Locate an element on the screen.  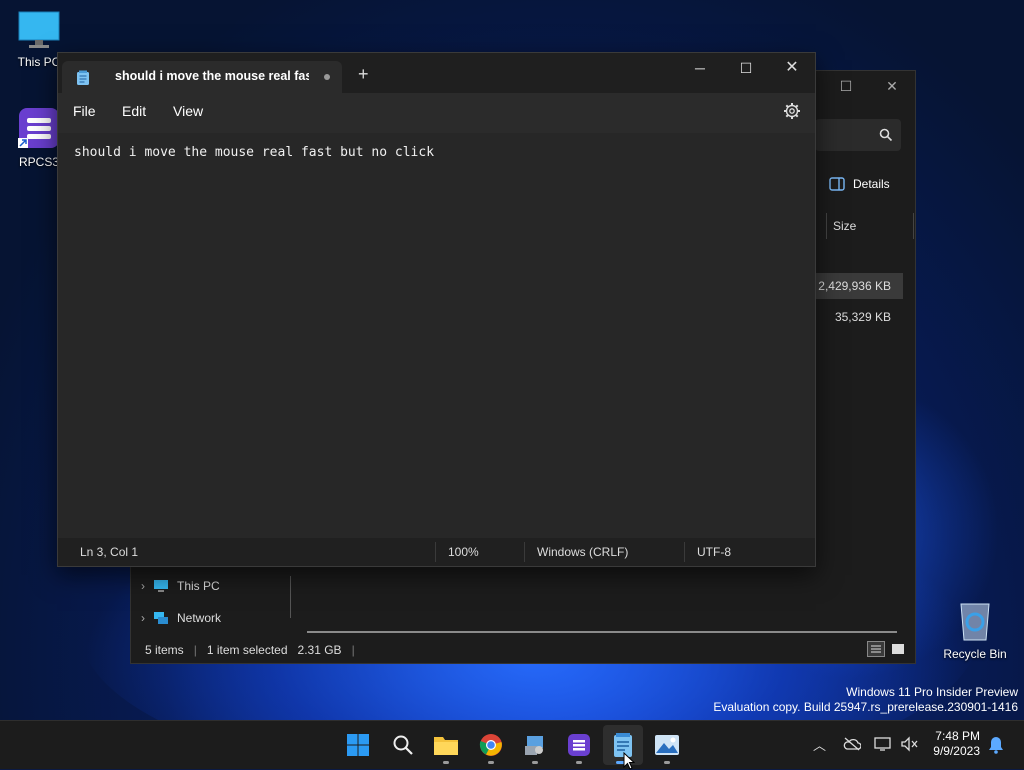
horizontal-scrollbar is located at coordinates (602, 632).